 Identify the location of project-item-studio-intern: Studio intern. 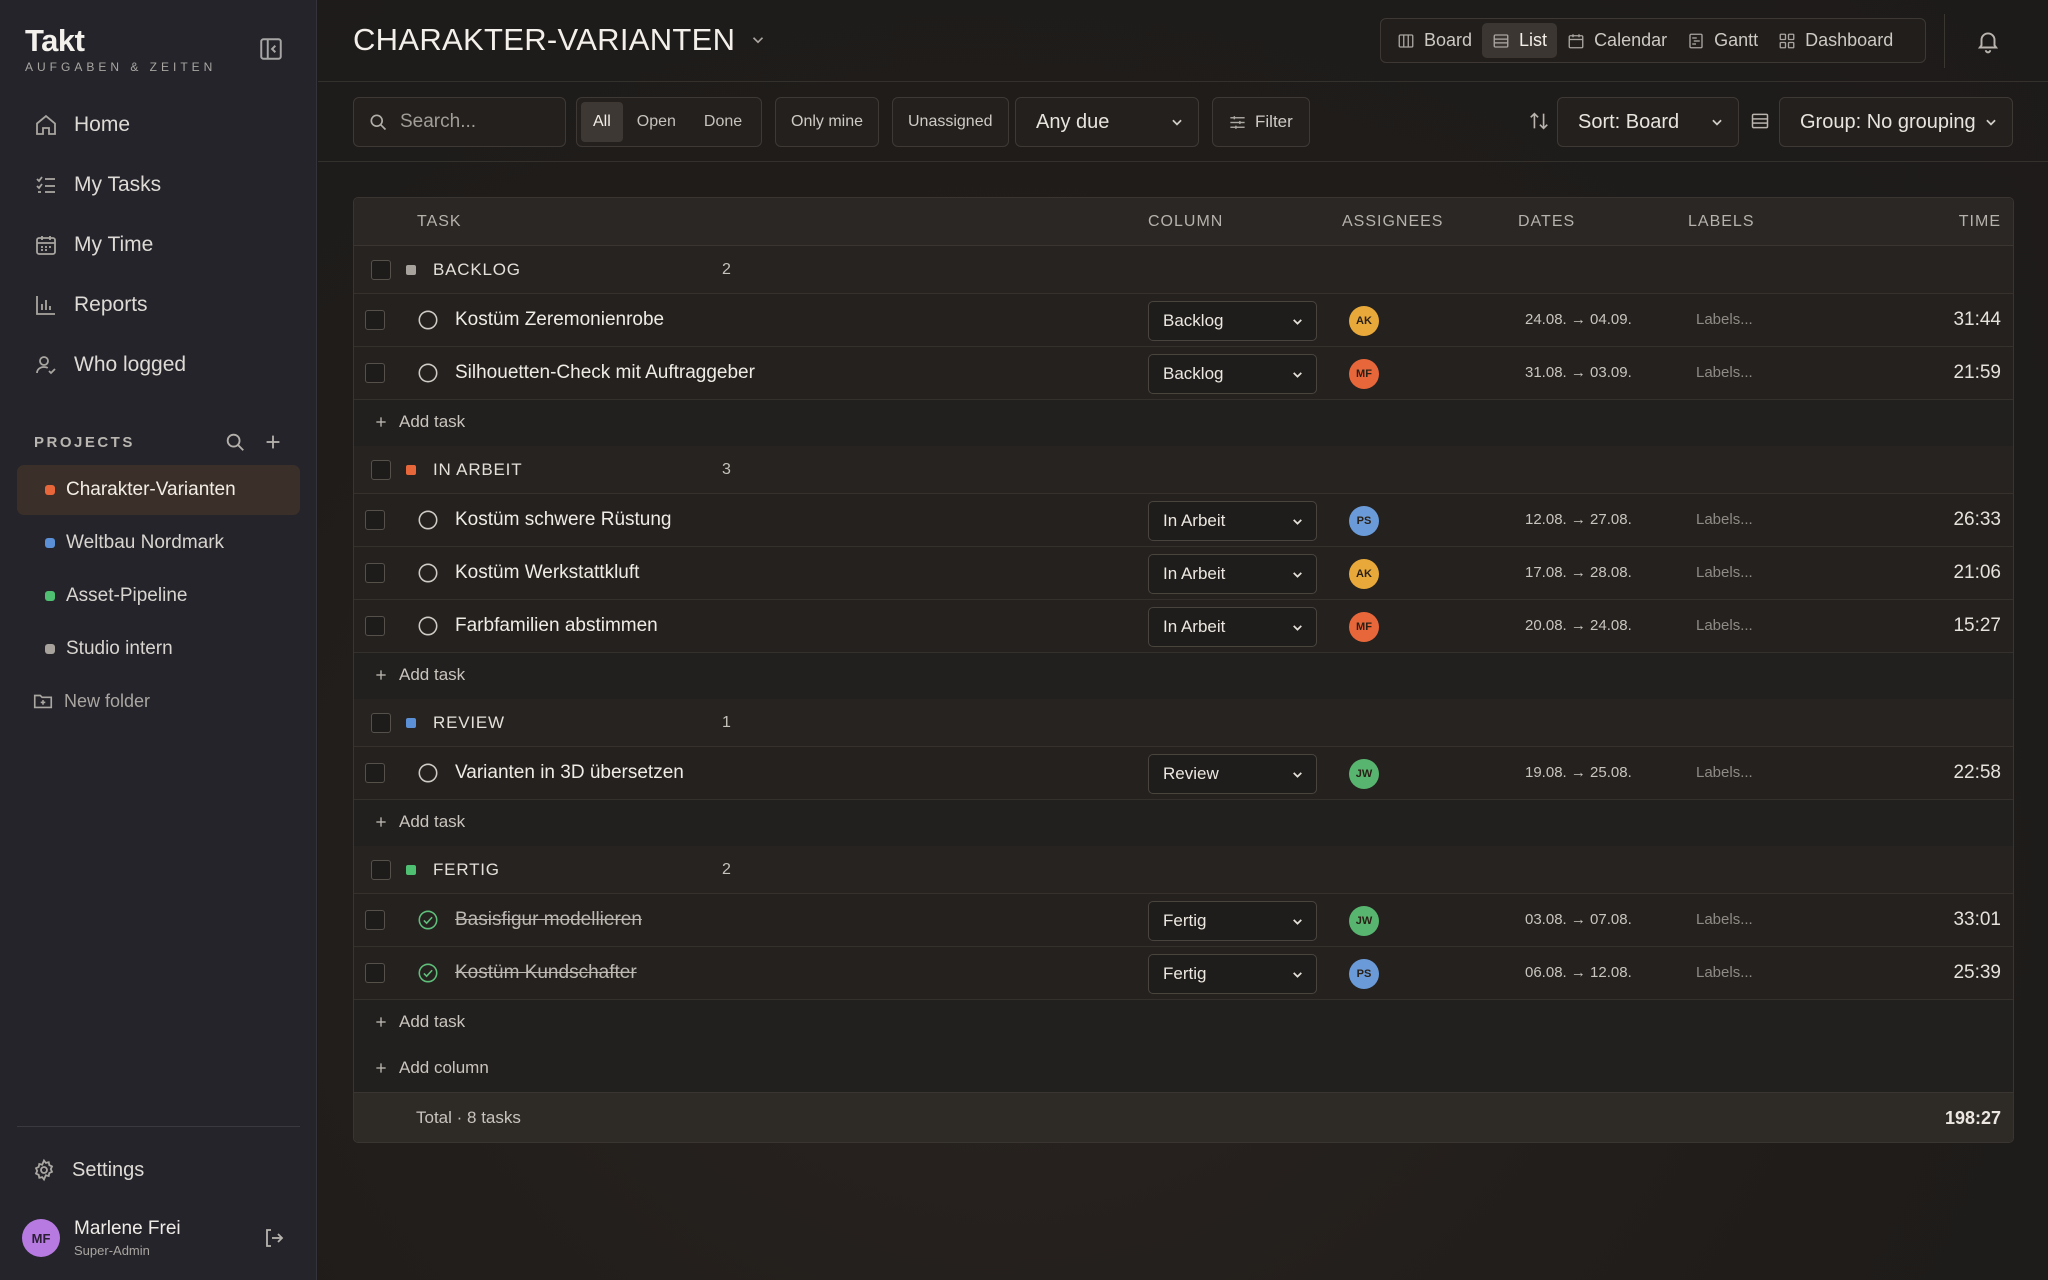
(158, 649).